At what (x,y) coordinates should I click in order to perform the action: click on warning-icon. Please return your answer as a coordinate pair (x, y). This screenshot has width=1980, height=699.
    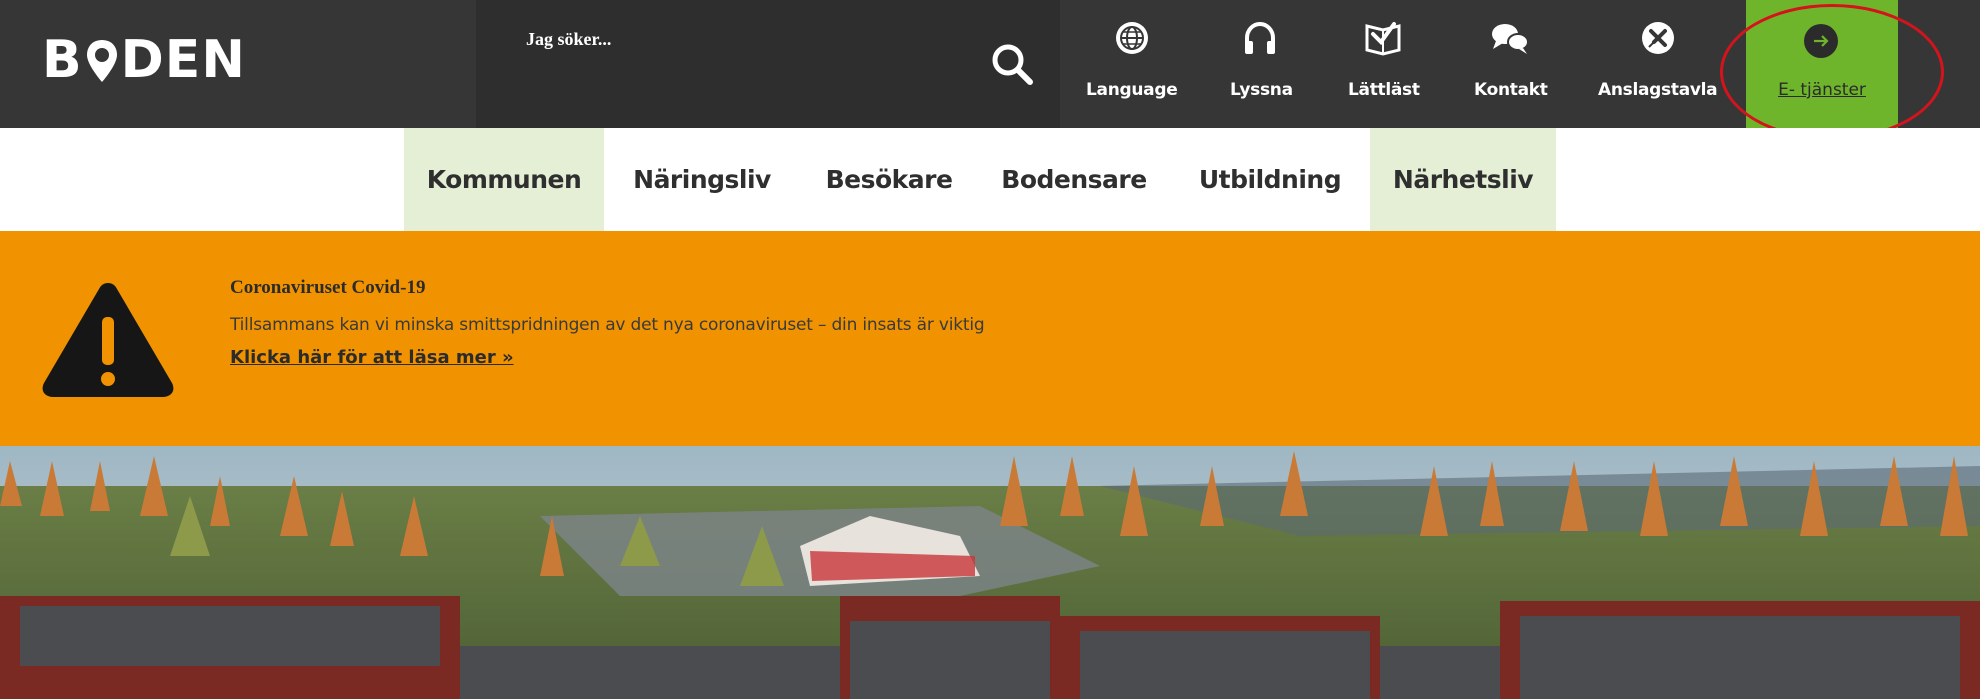
    Looking at the image, I should click on (108, 340).